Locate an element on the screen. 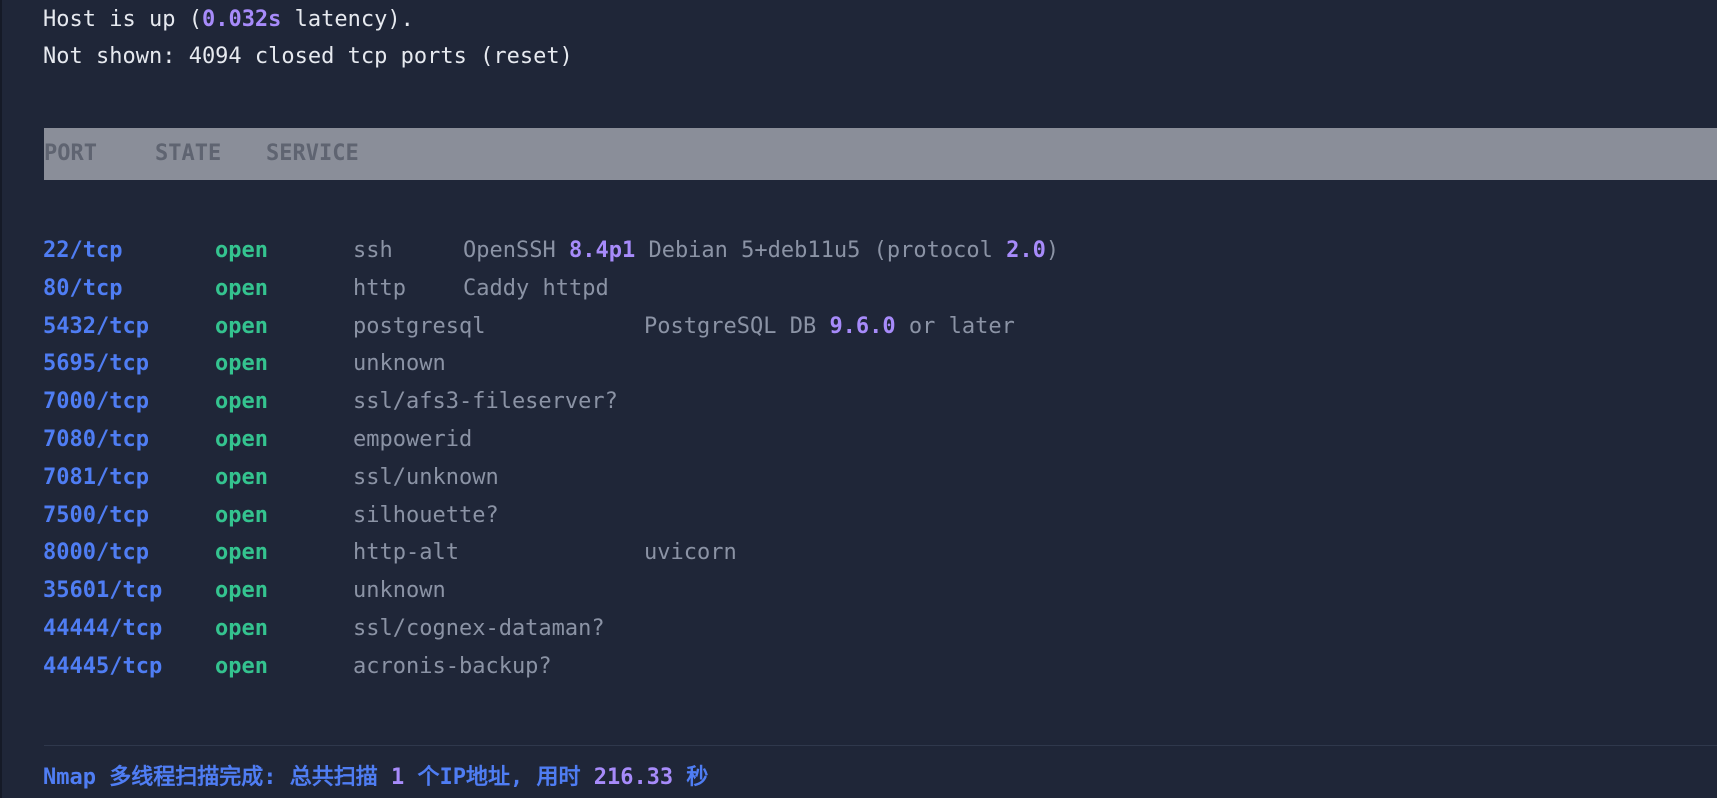 This screenshot has width=1717, height=798. port-number: 7081/tcp is located at coordinates (96, 477).